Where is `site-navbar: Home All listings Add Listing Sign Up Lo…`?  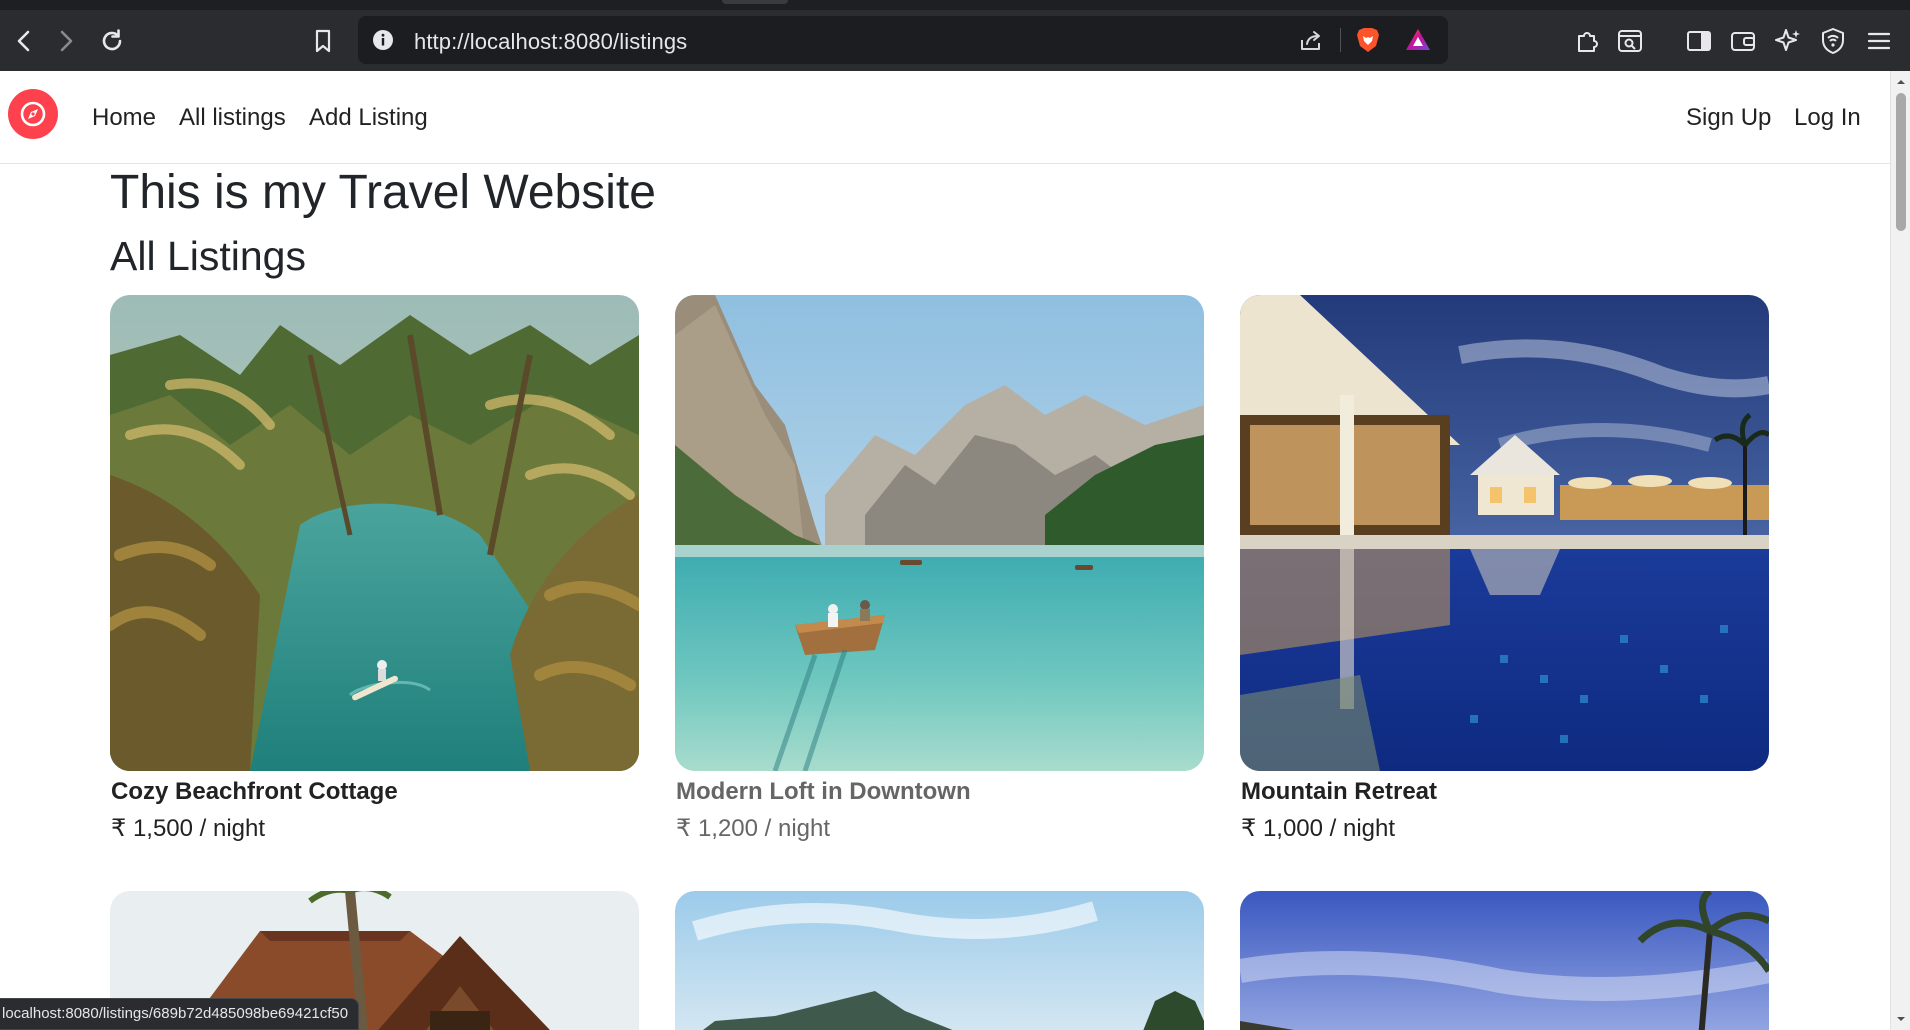
site-navbar: Home All listings Add Listing Sign Up Lo… is located at coordinates (945, 117).